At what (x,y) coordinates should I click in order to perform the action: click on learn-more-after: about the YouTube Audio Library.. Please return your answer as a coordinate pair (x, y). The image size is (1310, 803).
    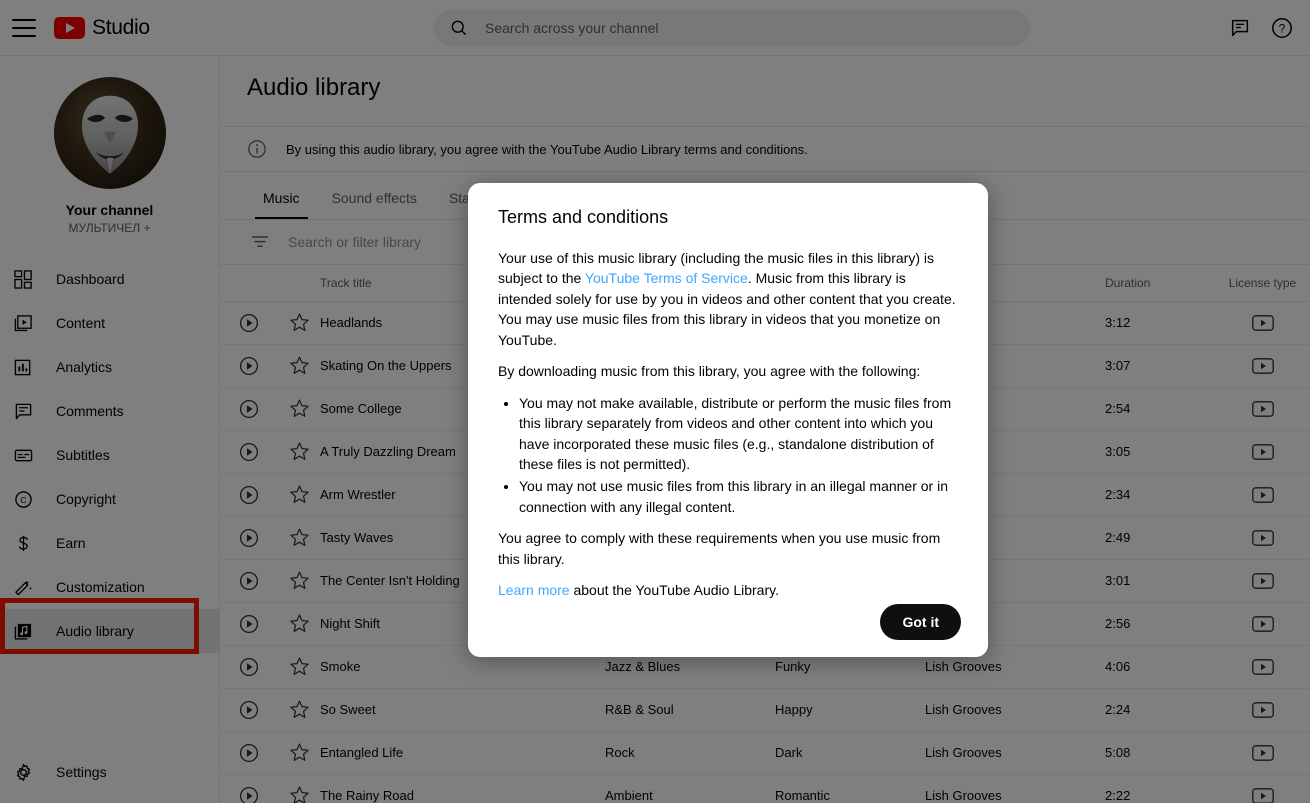
    Looking at the image, I should click on (674, 590).